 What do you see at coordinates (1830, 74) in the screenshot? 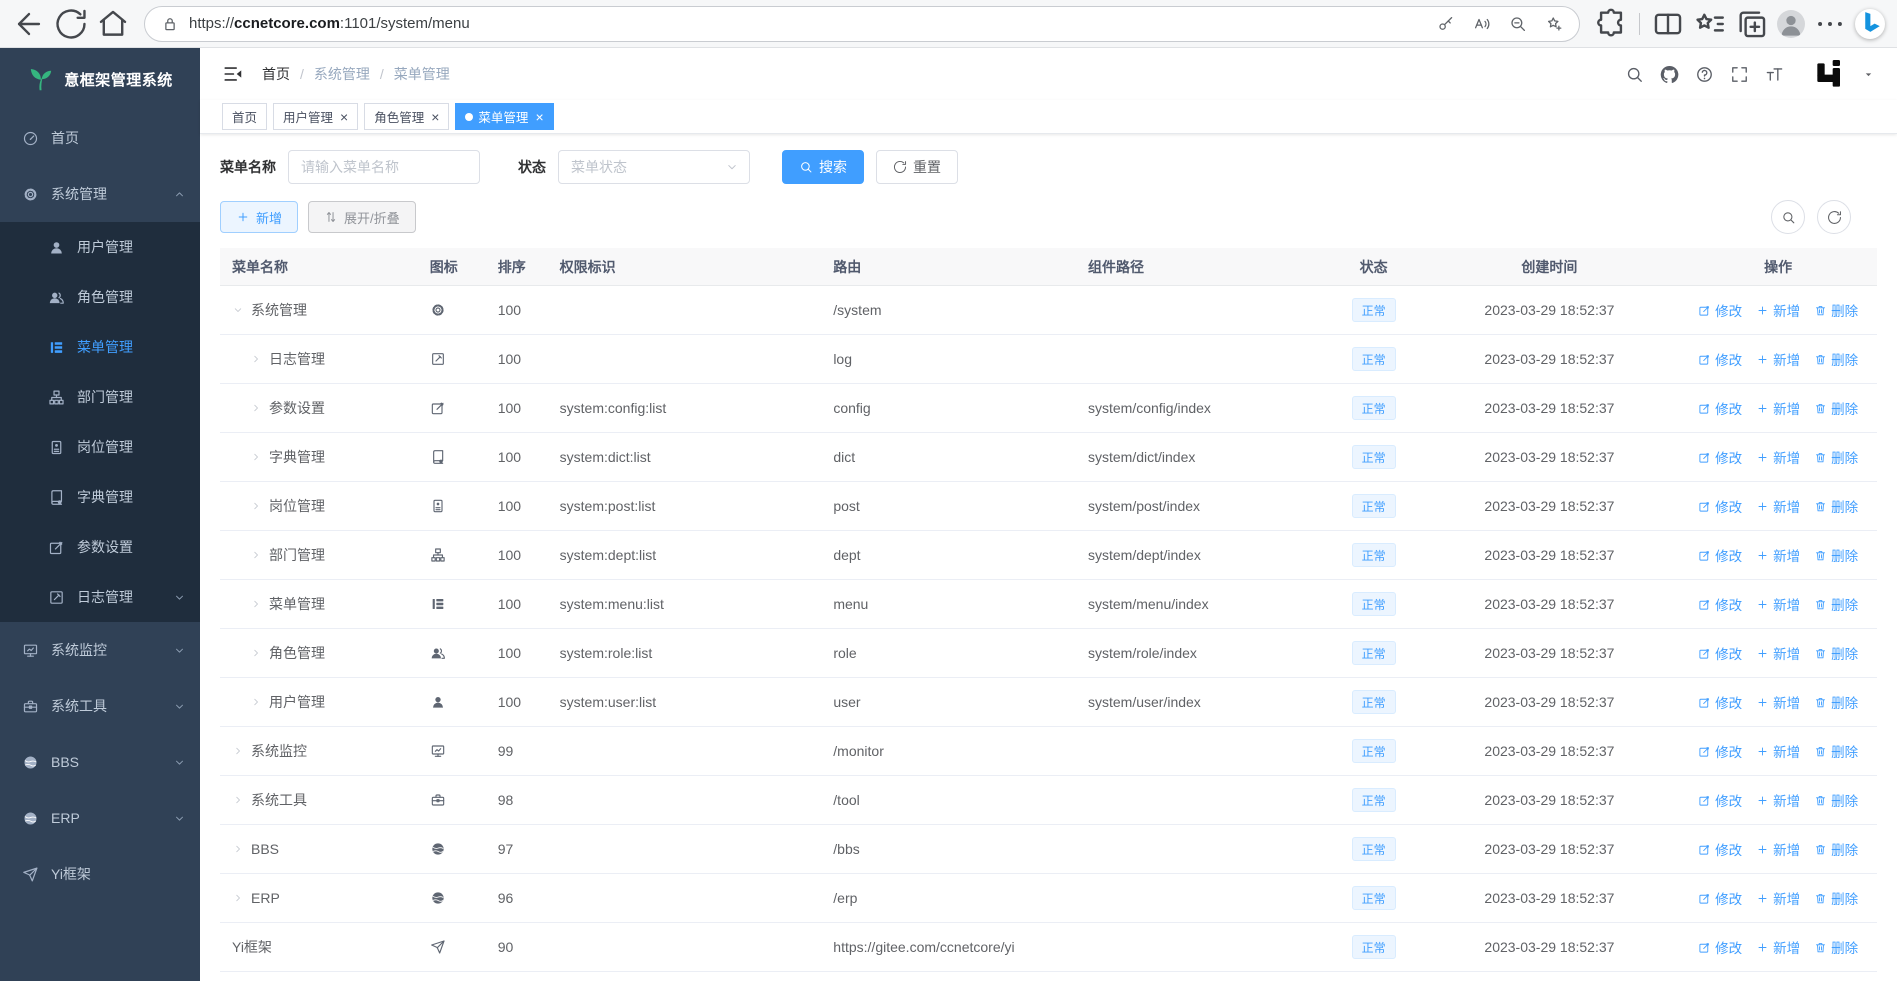
I see `user-avatar-logo` at bounding box center [1830, 74].